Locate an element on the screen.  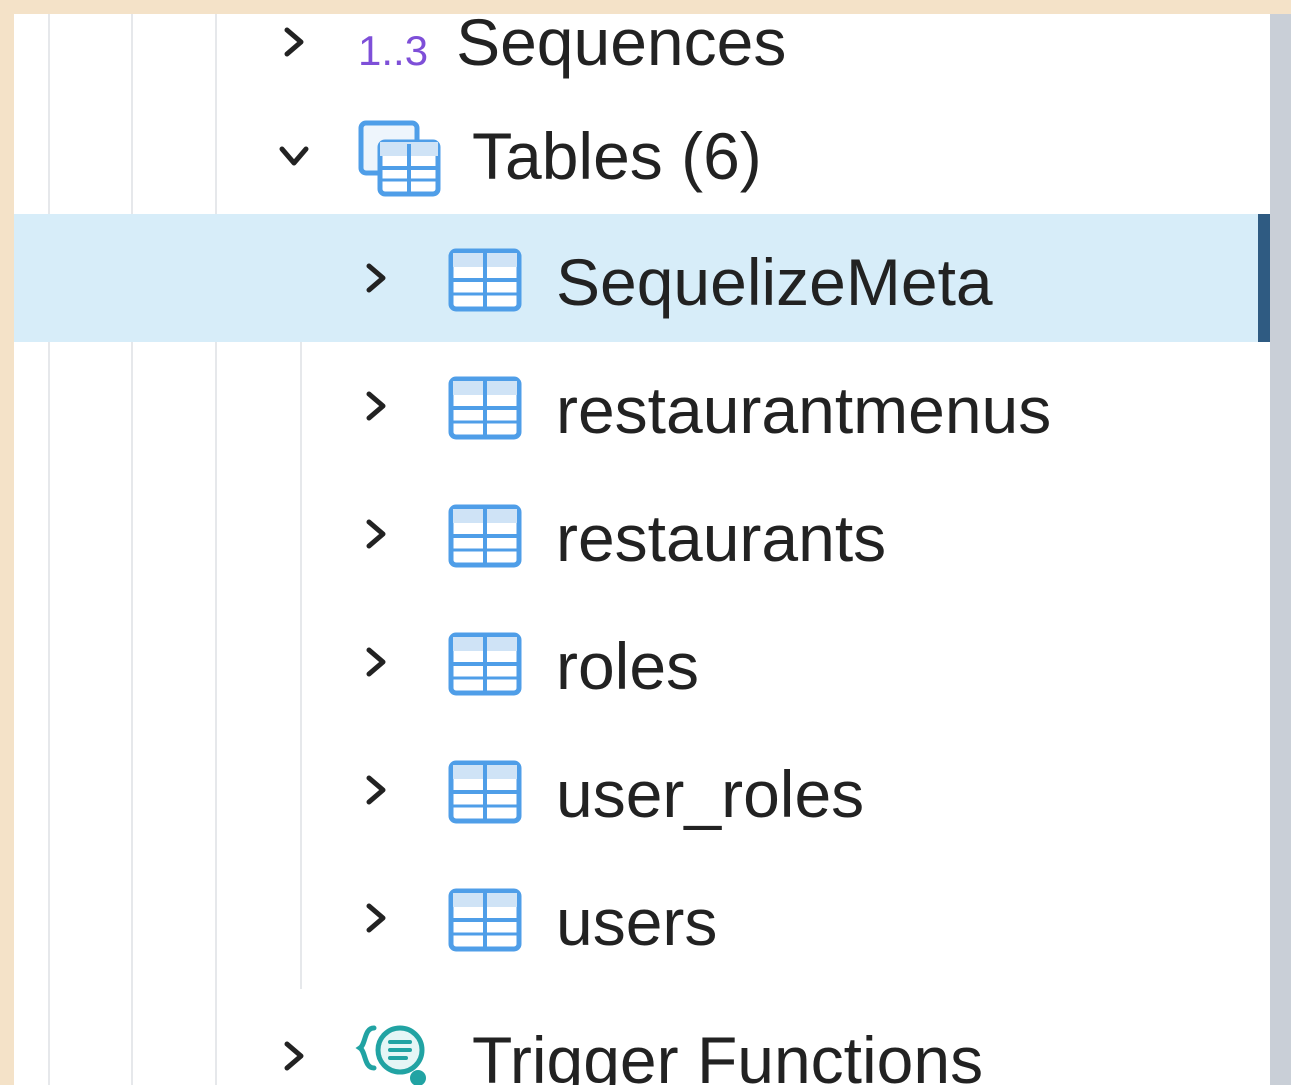
tree-node-table: roles is located at coordinates (642, 662).